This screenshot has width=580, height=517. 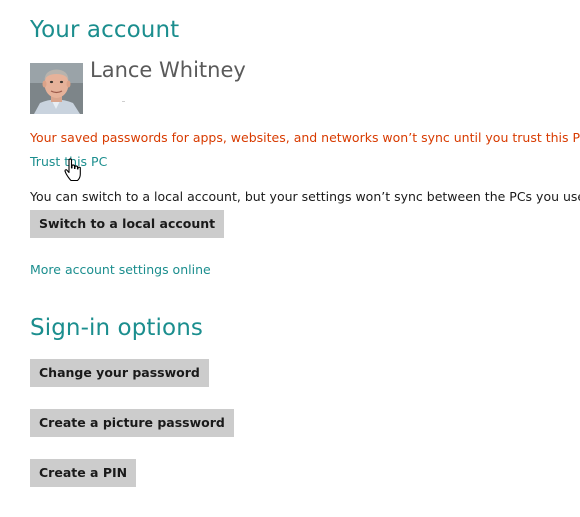 I want to click on user-photo, so click(x=56, y=88).